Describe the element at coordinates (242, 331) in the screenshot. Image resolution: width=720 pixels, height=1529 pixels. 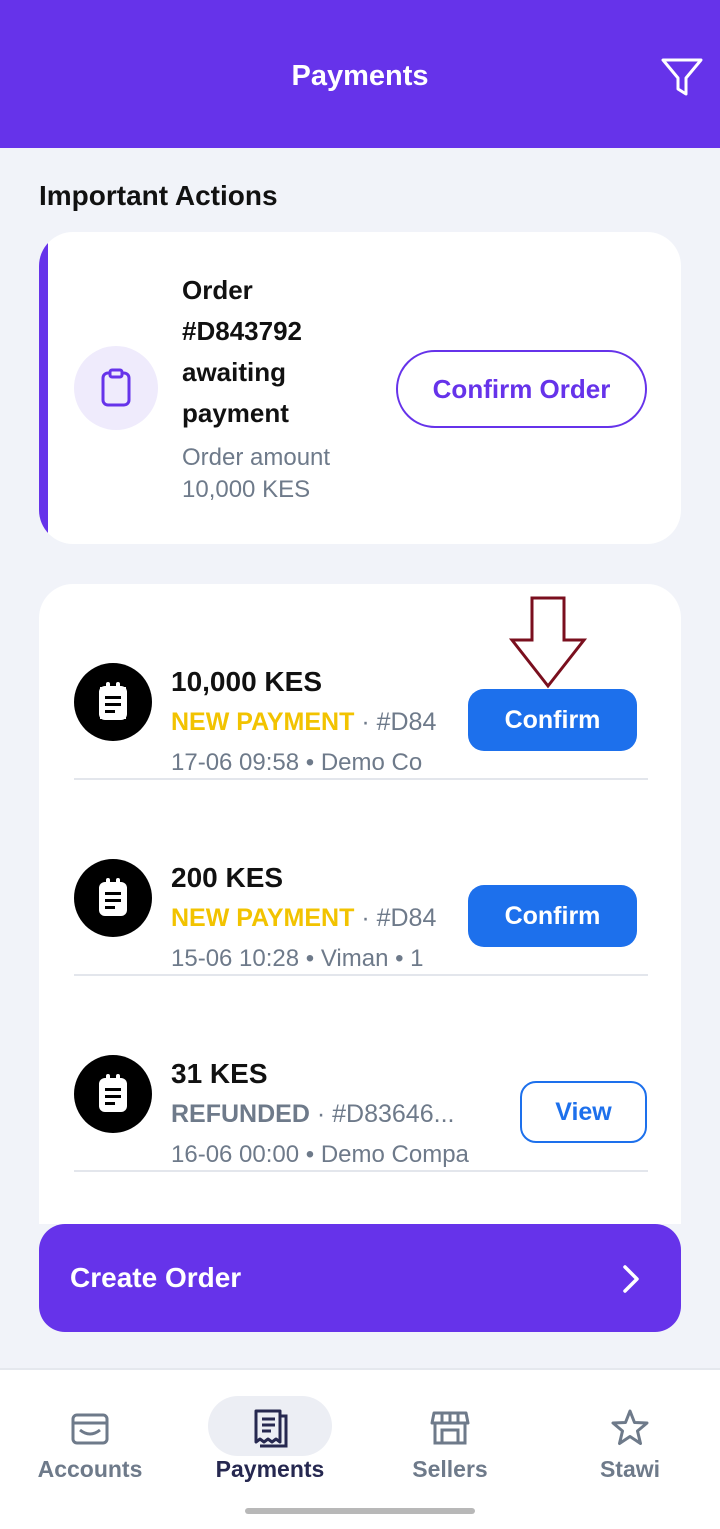
I see `headline-order-id: #D843792` at that location.